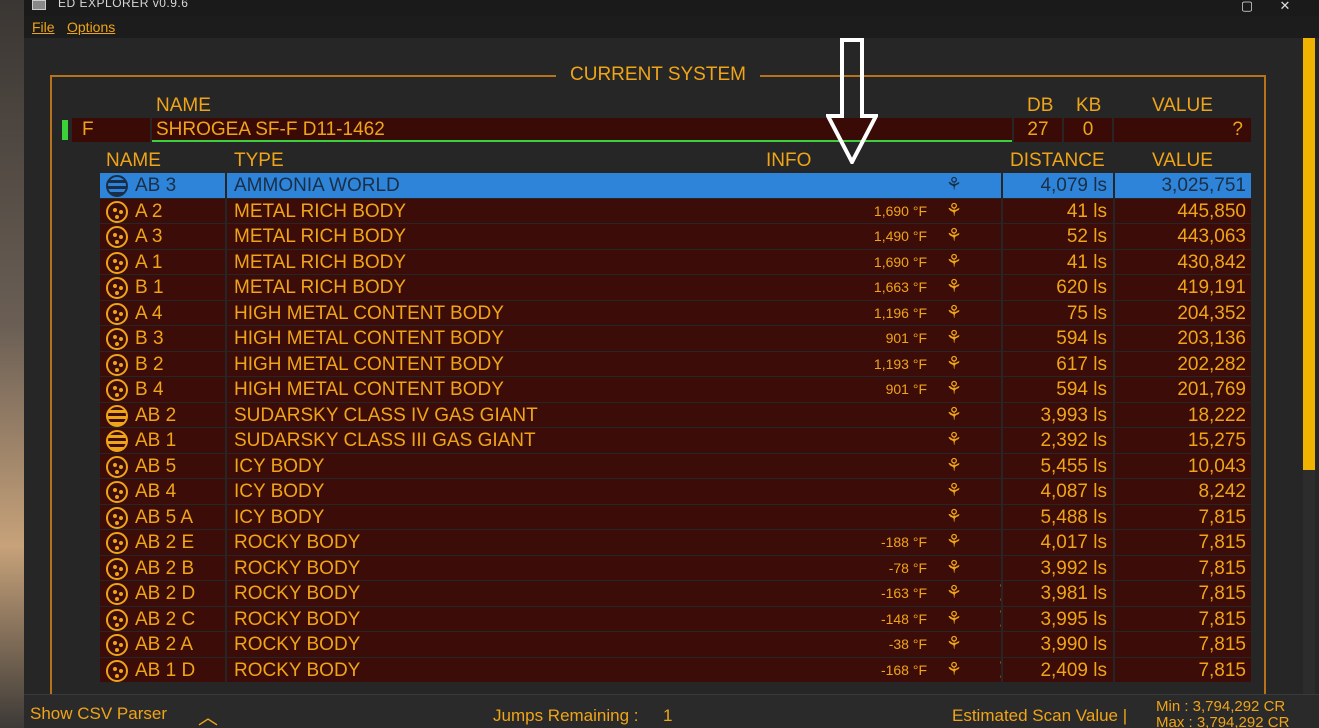 This screenshot has height=728, width=1319. I want to click on body-info: 901 °F⚘0.40, so click(880, 389).